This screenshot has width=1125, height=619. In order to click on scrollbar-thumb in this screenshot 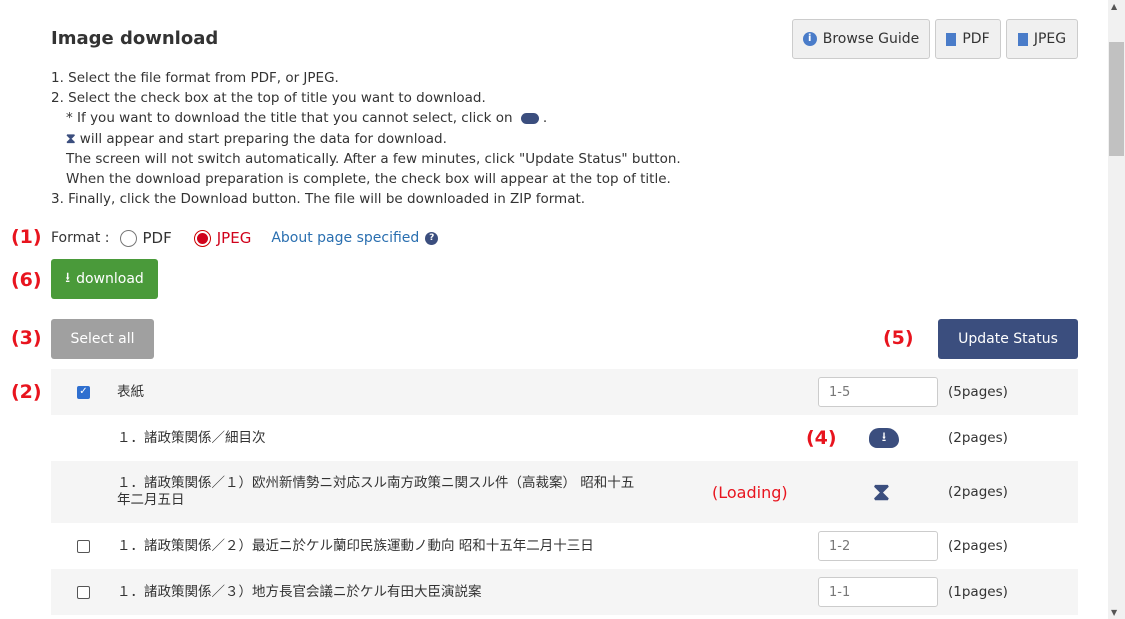, I will do `click(1116, 99)`.